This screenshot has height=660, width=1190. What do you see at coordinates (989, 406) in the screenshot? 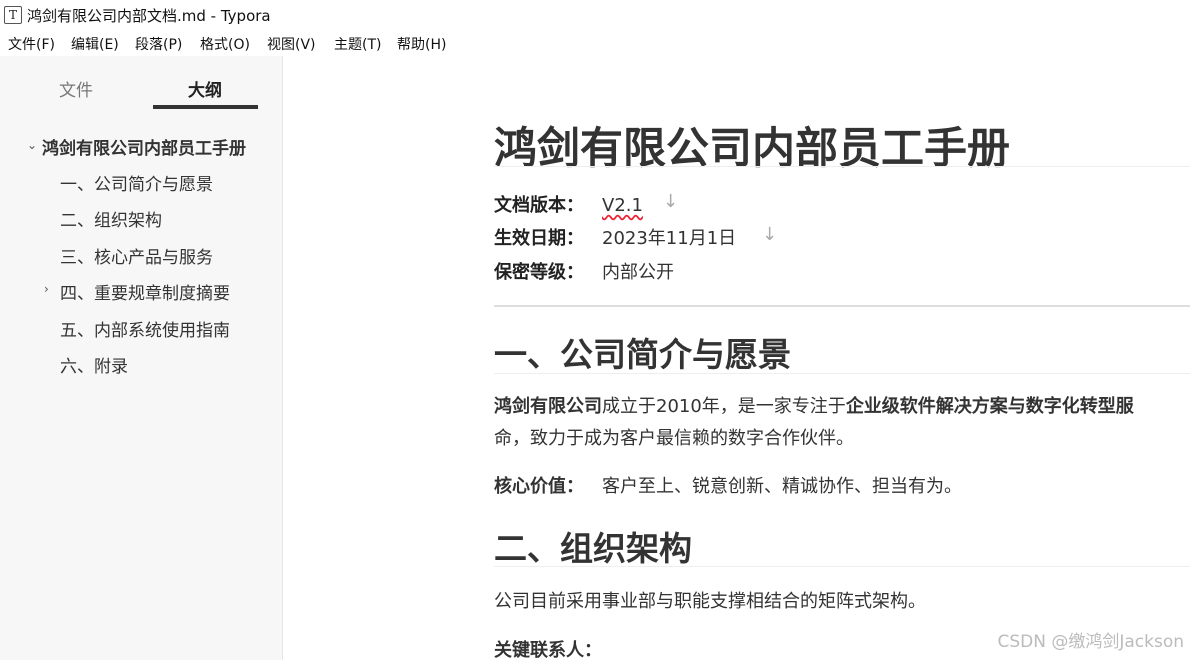
I see `bold-business-focus: 企业级软件解决方案与数字化转型服` at bounding box center [989, 406].